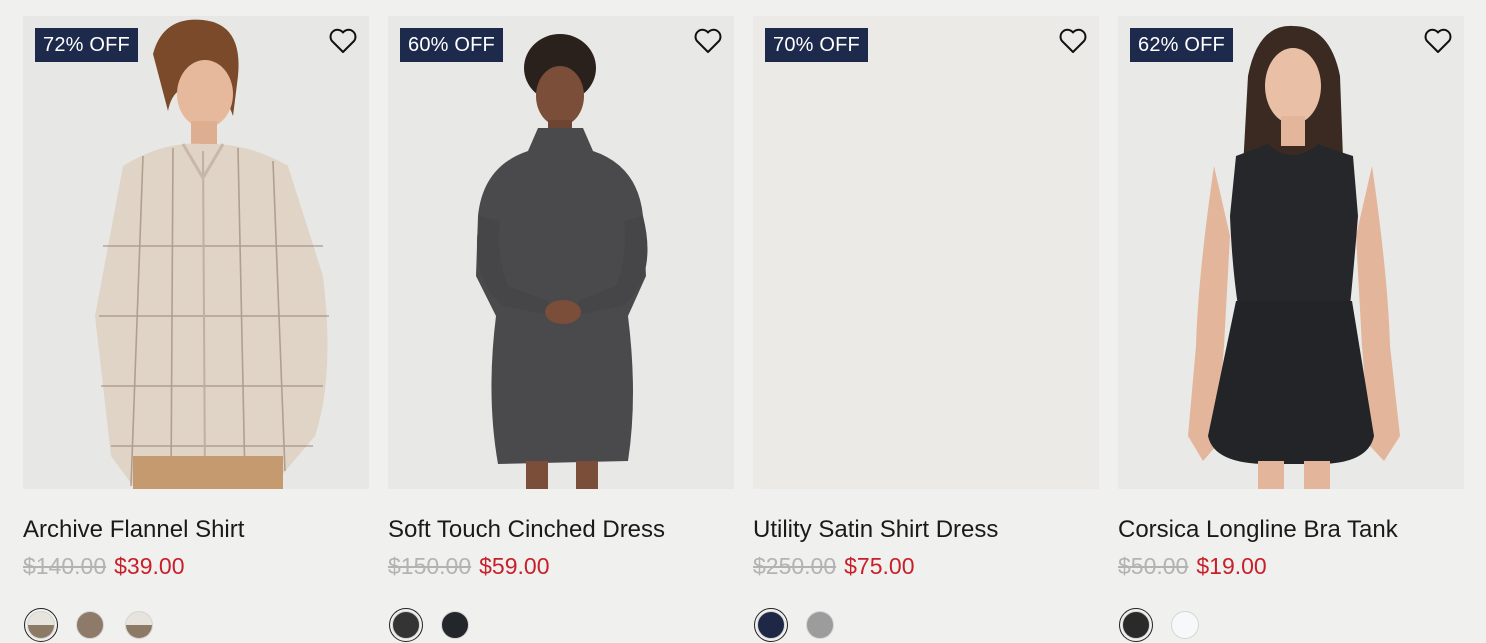  Describe the element at coordinates (1153, 566) in the screenshot. I see `original-price: $50.00` at that location.